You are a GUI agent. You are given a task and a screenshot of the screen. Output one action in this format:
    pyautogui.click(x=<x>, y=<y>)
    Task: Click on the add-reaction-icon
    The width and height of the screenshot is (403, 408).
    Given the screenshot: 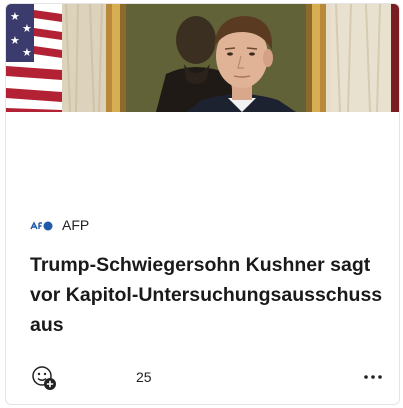 What is the action you would take?
    pyautogui.click(x=44, y=378)
    